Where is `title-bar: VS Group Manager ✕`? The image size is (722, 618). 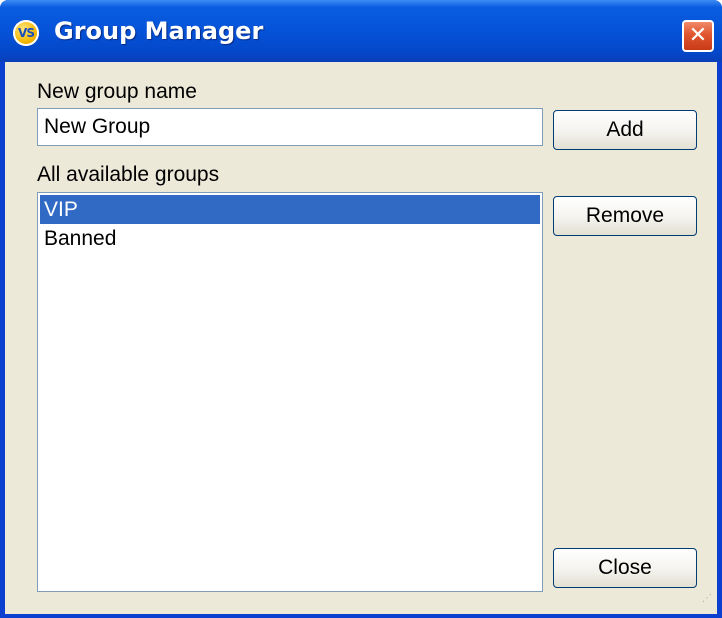 title-bar: VS Group Manager ✕ is located at coordinates (361, 31).